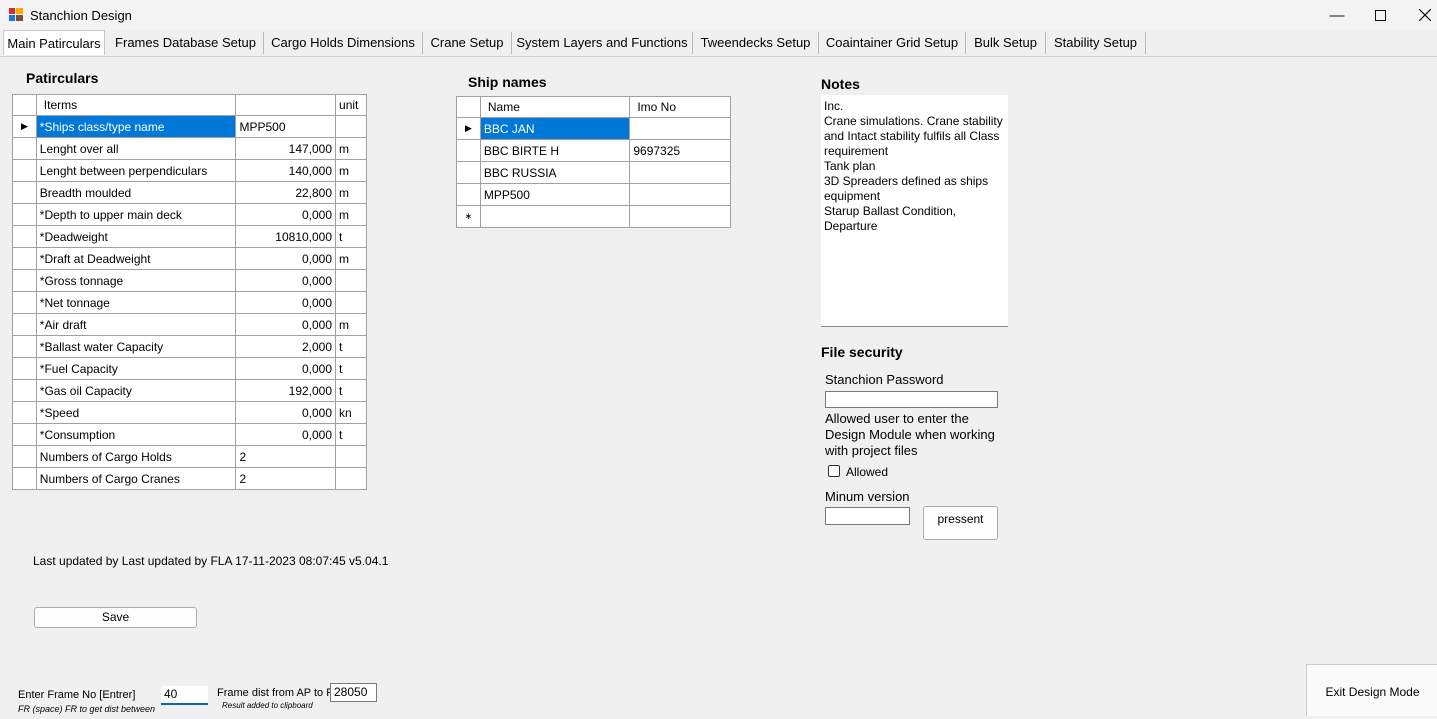 The image size is (1437, 719). I want to click on item-cell: *Depth to upper main deck, so click(136, 214).